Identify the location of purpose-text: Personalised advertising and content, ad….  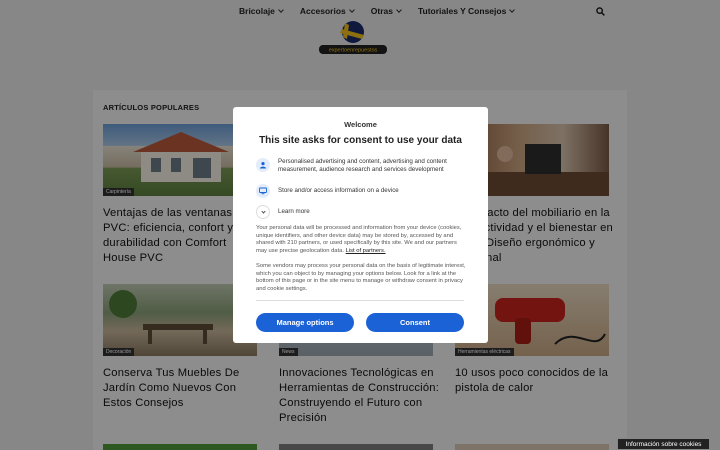
(362, 165).